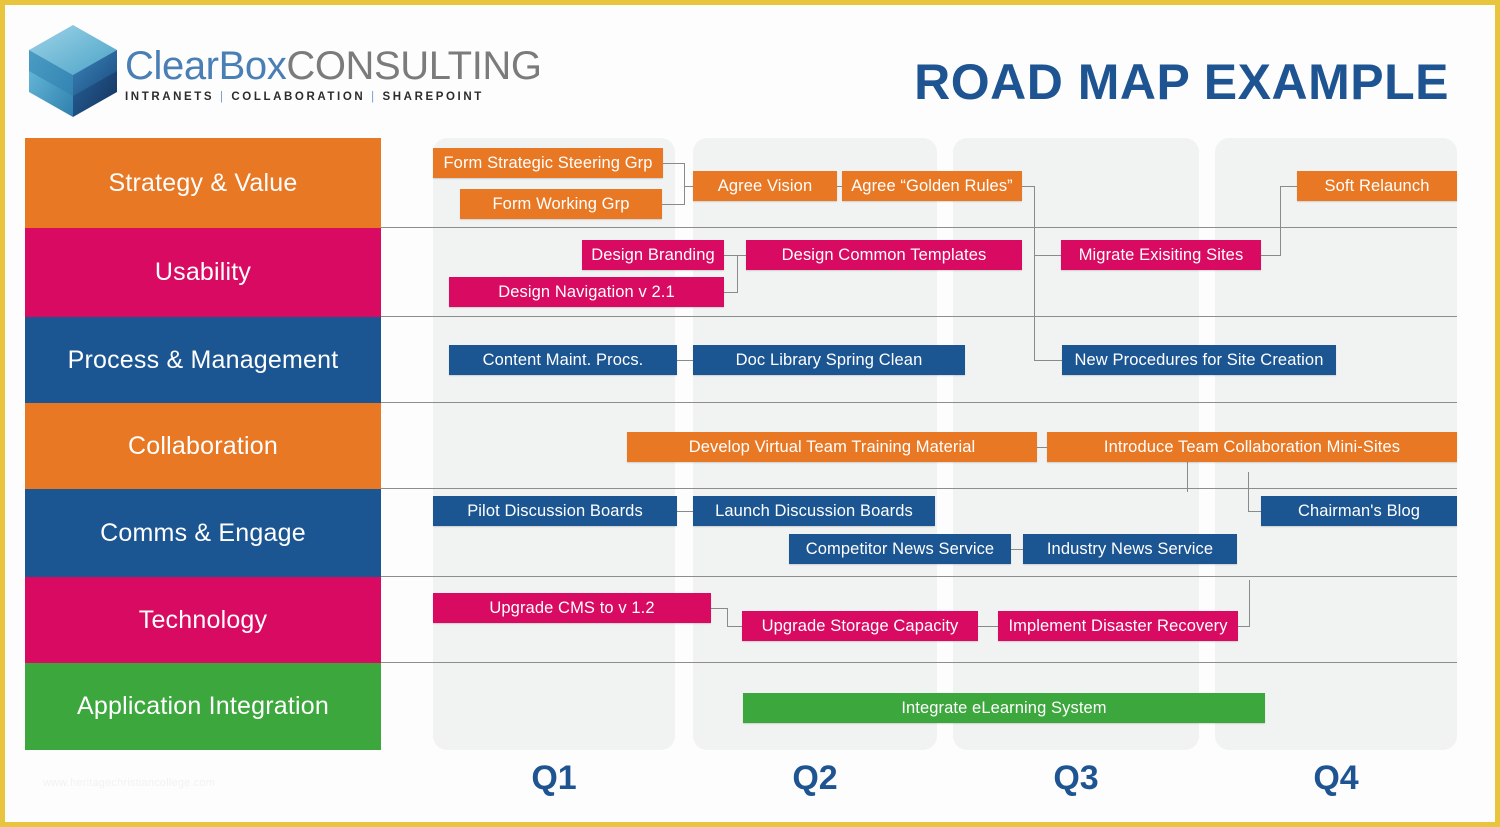 The height and width of the screenshot is (827, 1500). What do you see at coordinates (1252, 447) in the screenshot?
I see `task-bar: Introduce Team Collaboration Mini-Sites` at bounding box center [1252, 447].